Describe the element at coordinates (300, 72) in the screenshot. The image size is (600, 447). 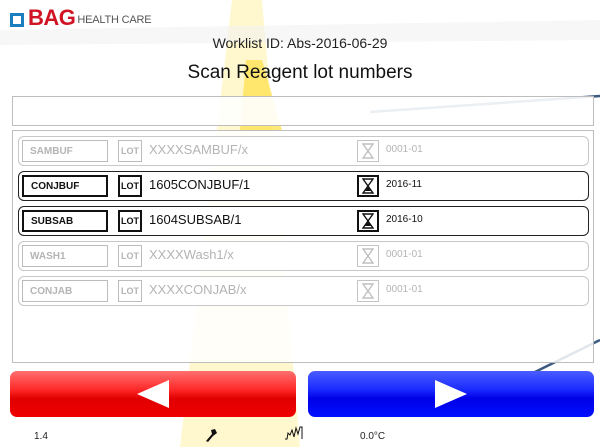
I see `page-title: Scan Reagent lot numbers` at that location.